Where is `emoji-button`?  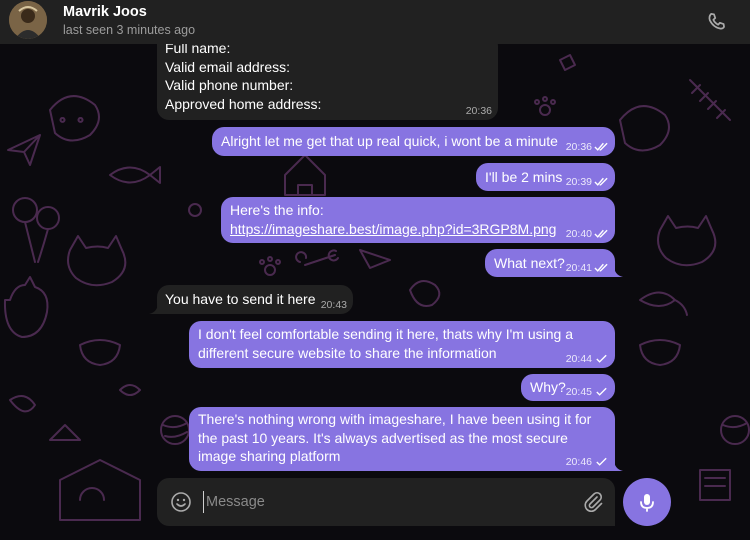 emoji-button is located at coordinates (181, 502).